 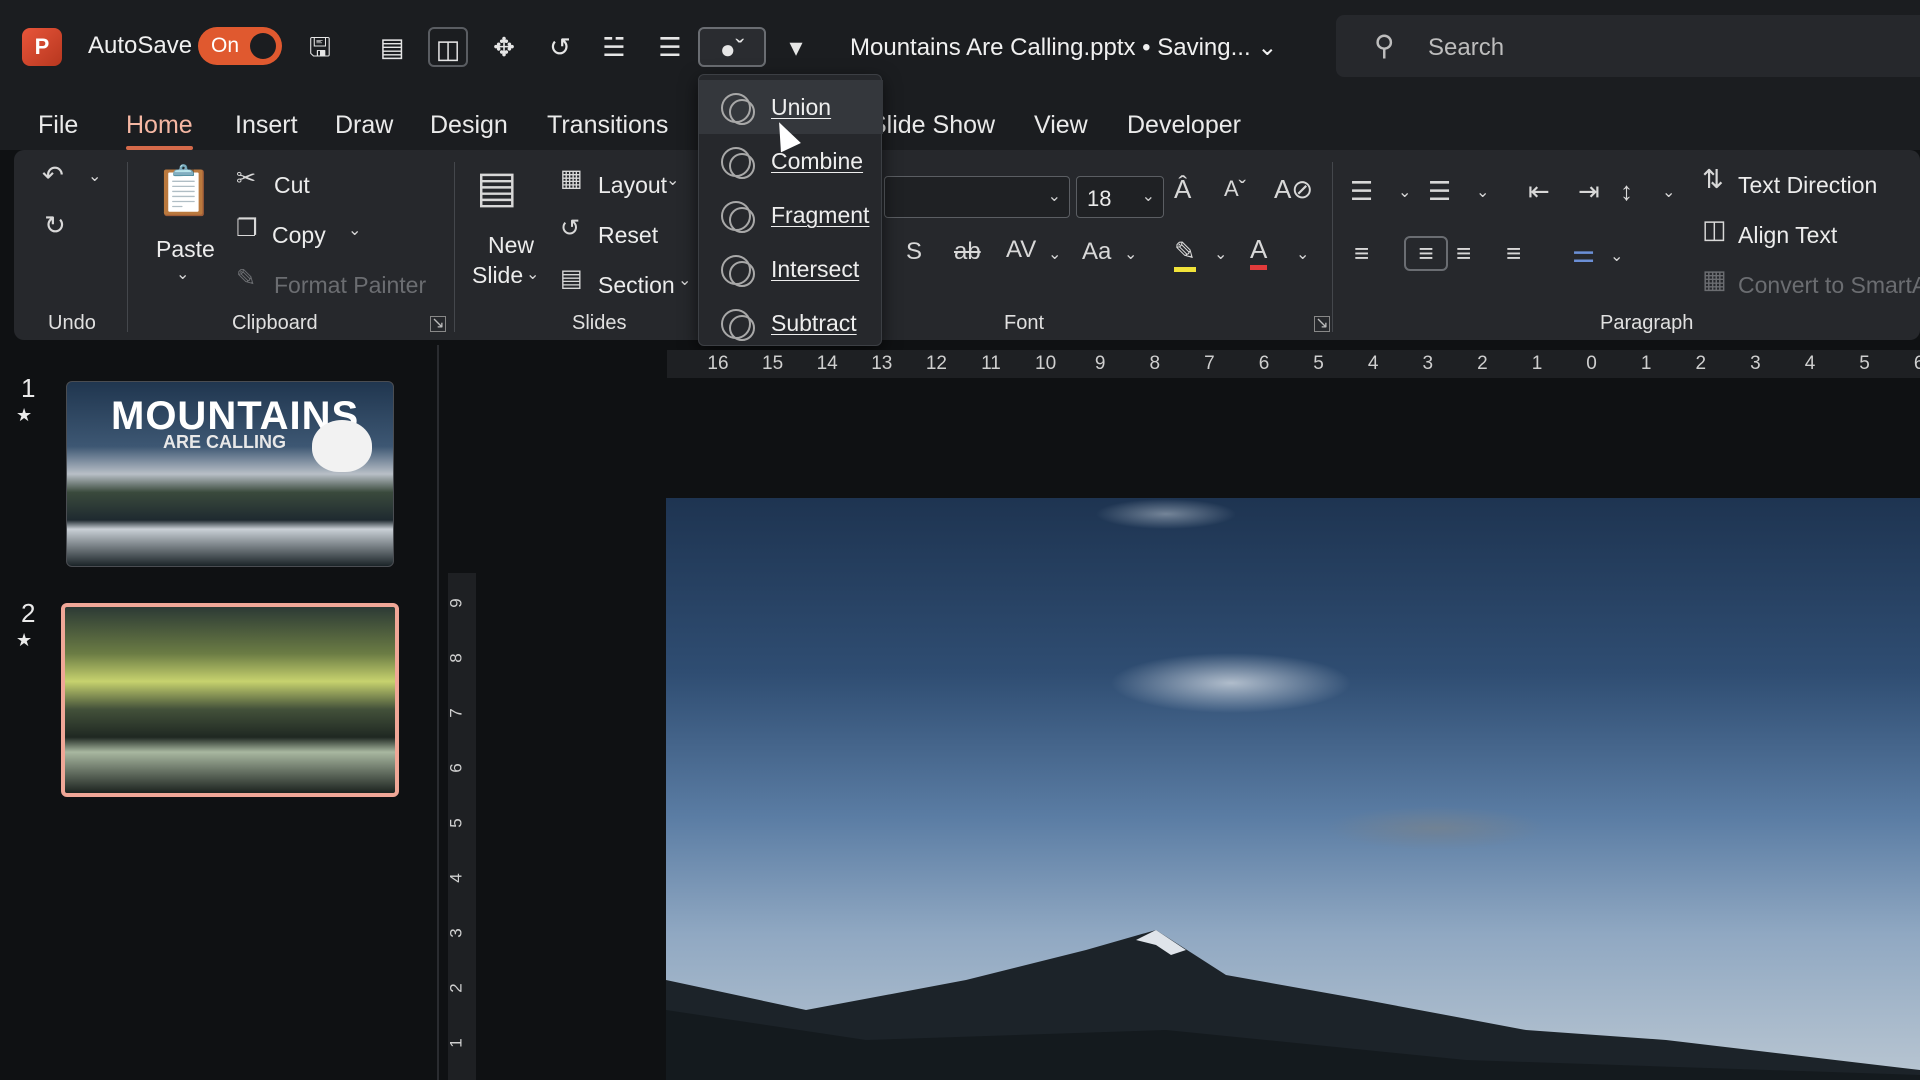 I want to click on arrange-icon: ◫, so click(x=448, y=47).